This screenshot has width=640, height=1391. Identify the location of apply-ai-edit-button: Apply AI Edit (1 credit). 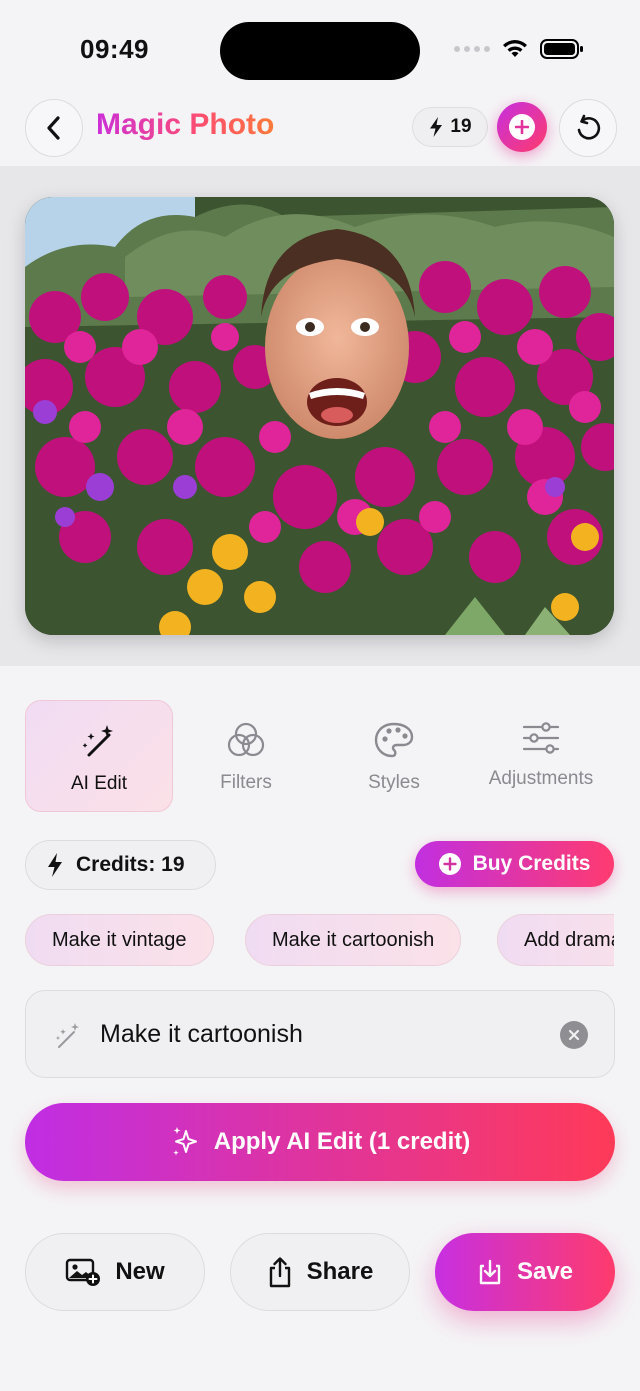
(320, 1142).